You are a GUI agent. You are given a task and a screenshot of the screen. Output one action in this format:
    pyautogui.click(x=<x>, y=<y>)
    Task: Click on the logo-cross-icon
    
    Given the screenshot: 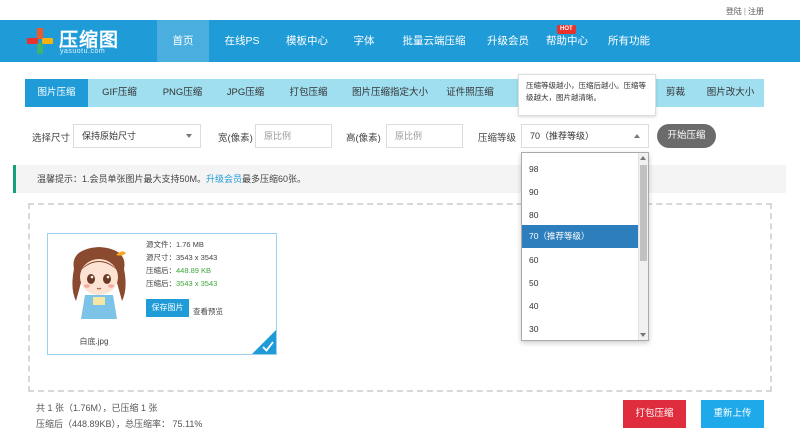 What is the action you would take?
    pyautogui.click(x=40, y=41)
    